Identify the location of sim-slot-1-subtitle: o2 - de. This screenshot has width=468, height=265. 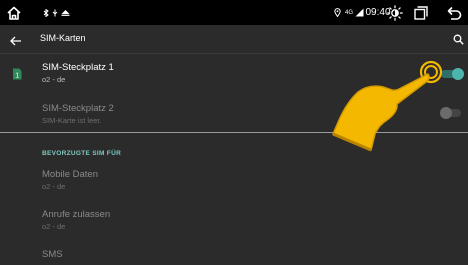
(54, 79).